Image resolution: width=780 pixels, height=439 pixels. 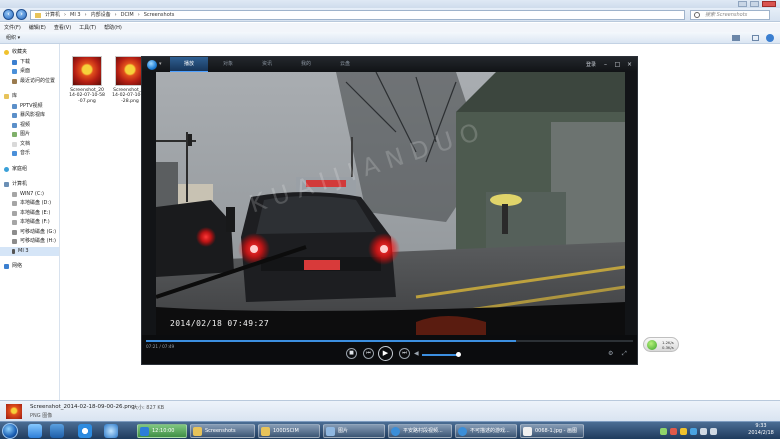 What do you see at coordinates (159, 15) in the screenshot?
I see `breadcrumb-screenshots: Screenshots` at bounding box center [159, 15].